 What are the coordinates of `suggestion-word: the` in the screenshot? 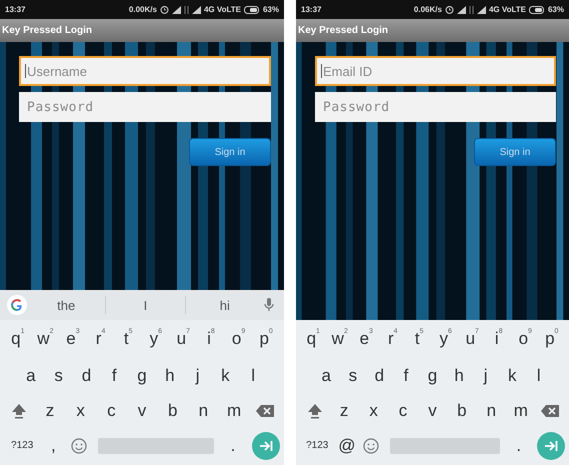 It's located at (66, 305).